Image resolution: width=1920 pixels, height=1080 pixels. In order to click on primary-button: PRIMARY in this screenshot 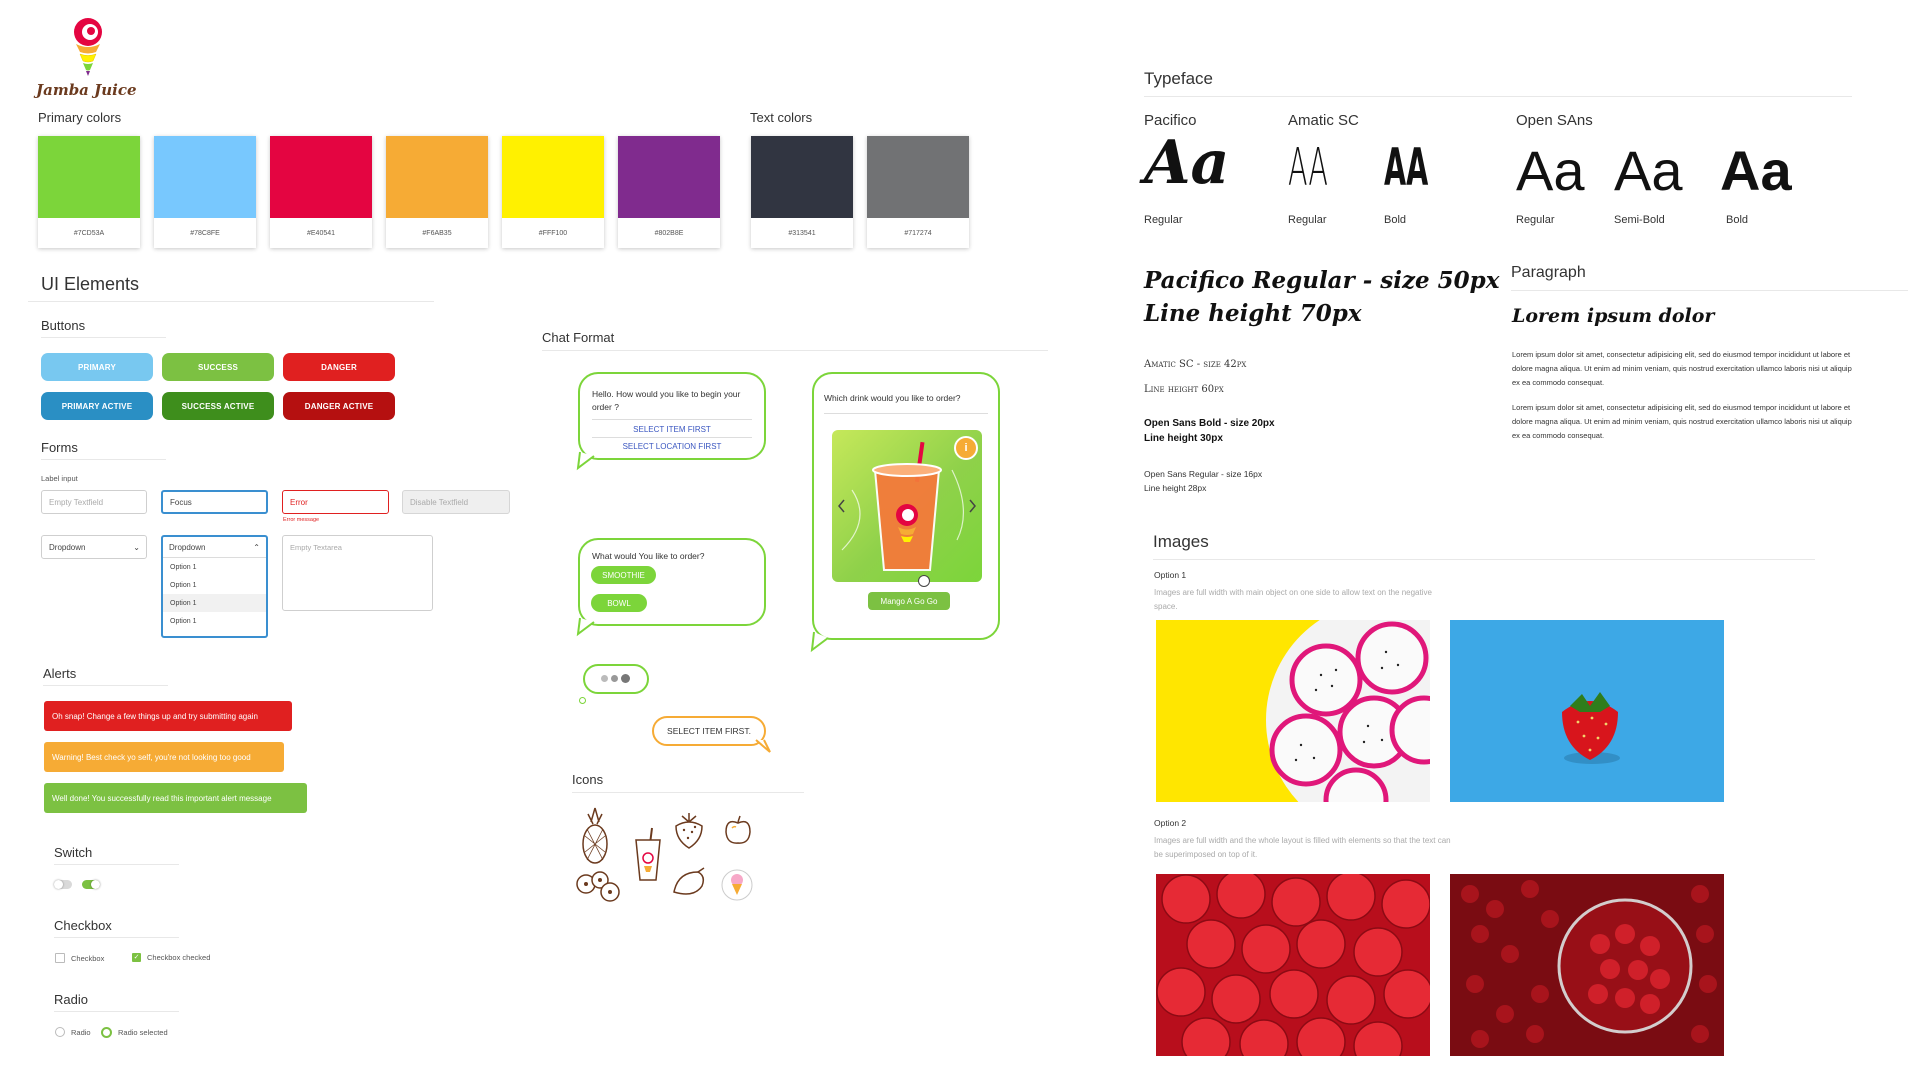, I will do `click(97, 367)`.